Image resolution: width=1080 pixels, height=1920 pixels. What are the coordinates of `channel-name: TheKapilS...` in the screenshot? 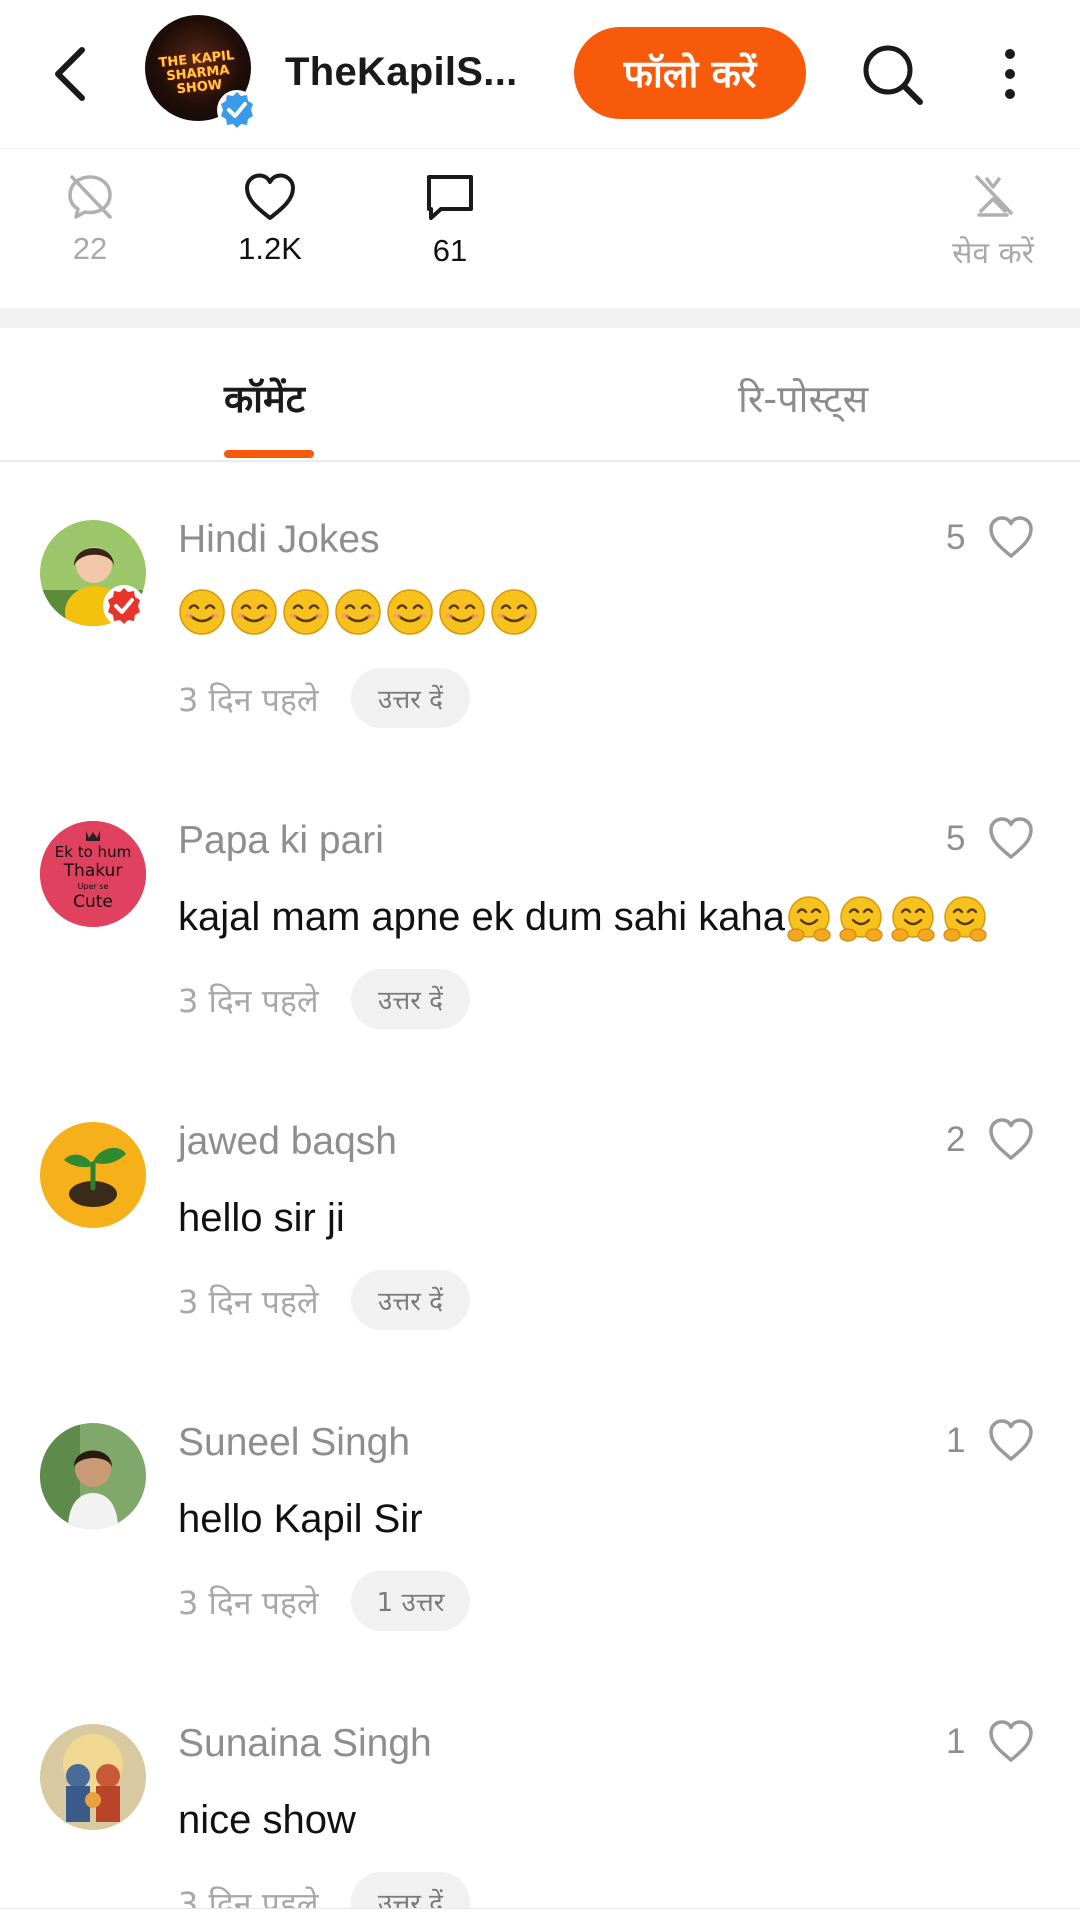 It's located at (401, 72).